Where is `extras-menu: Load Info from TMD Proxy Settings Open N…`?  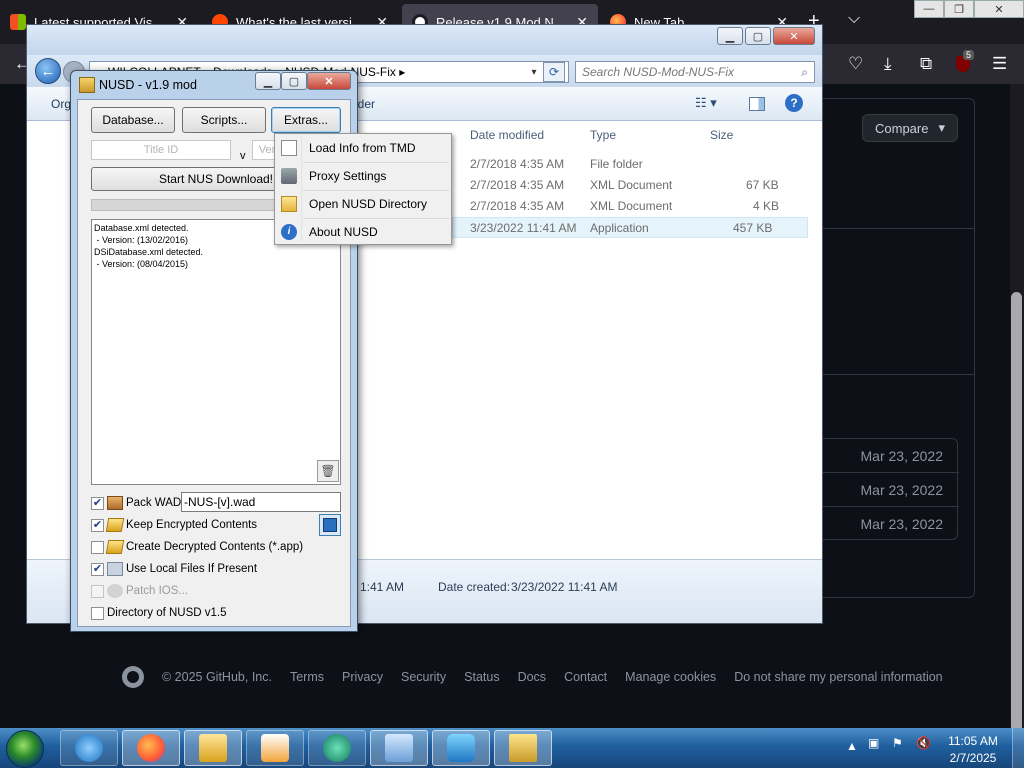
extras-menu: Load Info from TMD Proxy Settings Open N… is located at coordinates (363, 189).